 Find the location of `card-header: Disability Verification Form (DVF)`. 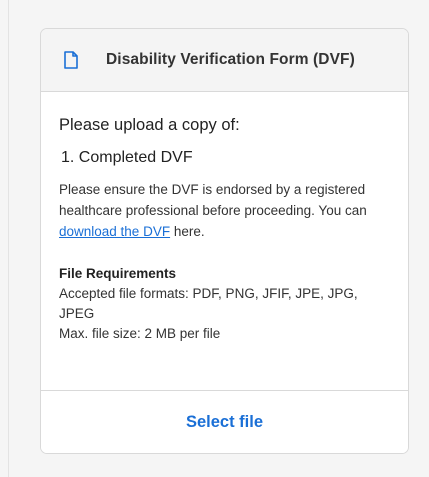

card-header: Disability Verification Form (DVF) is located at coordinates (224, 60).